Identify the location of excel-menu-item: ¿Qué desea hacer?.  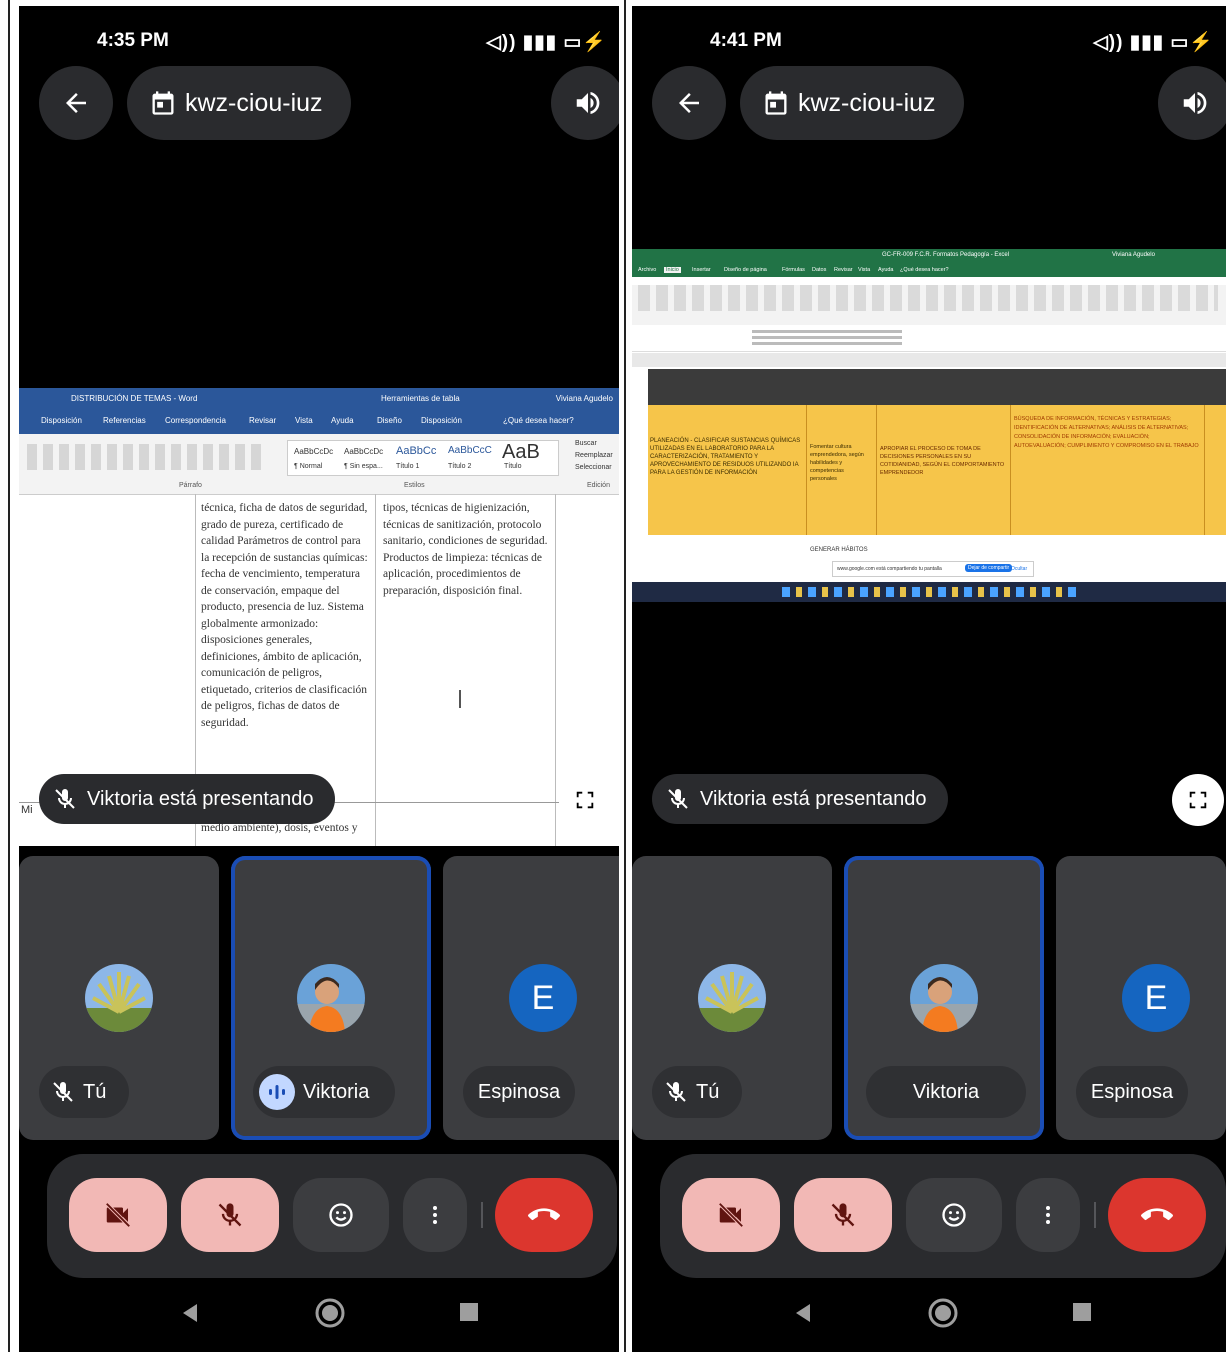
(924, 270).